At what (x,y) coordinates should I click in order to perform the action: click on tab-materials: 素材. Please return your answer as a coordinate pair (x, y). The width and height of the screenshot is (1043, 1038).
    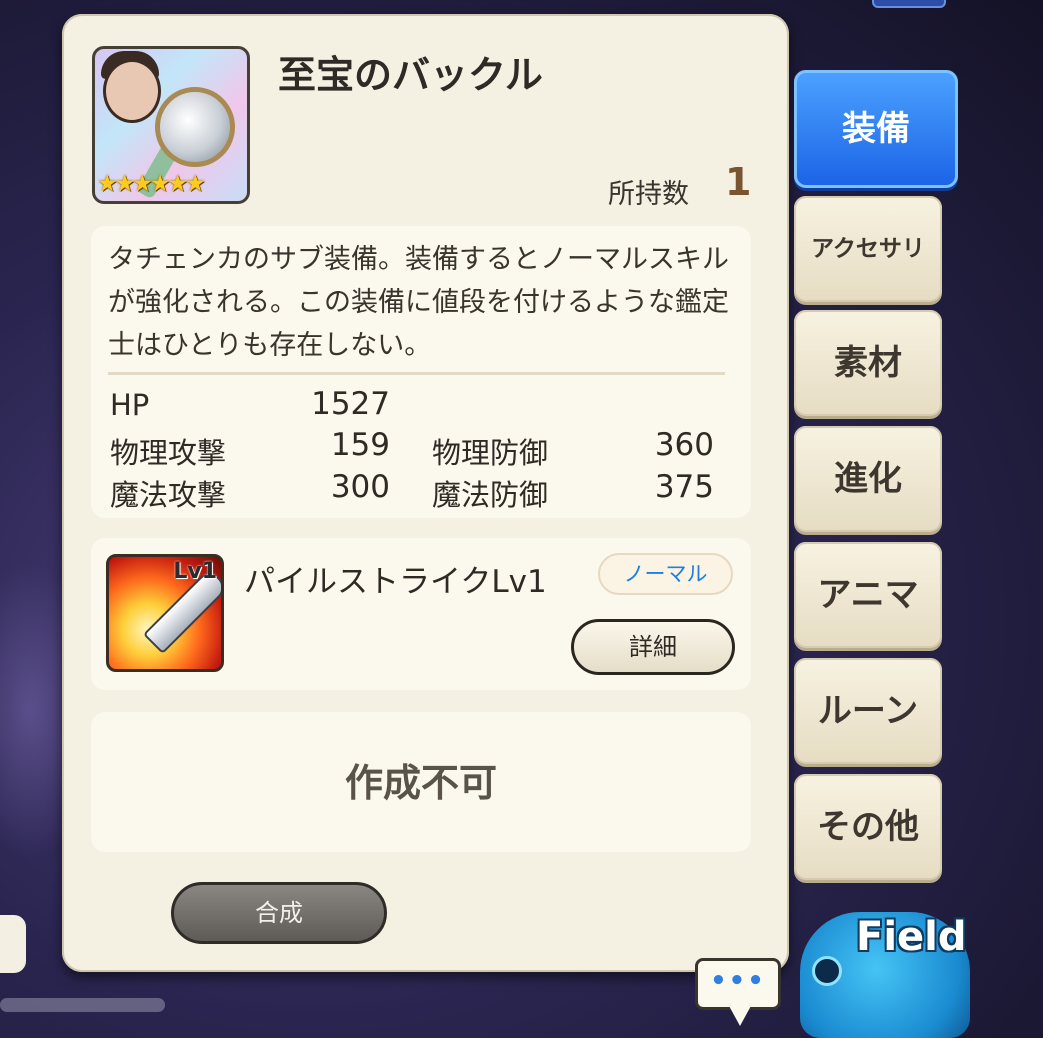
    Looking at the image, I should click on (868, 363).